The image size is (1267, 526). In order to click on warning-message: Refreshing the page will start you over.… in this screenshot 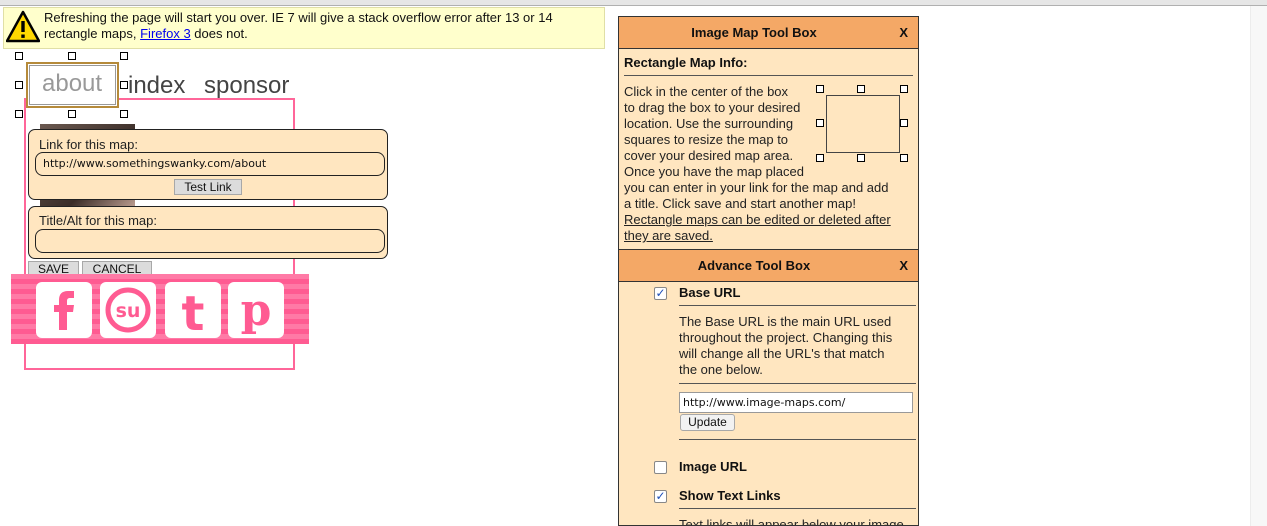, I will do `click(298, 25)`.